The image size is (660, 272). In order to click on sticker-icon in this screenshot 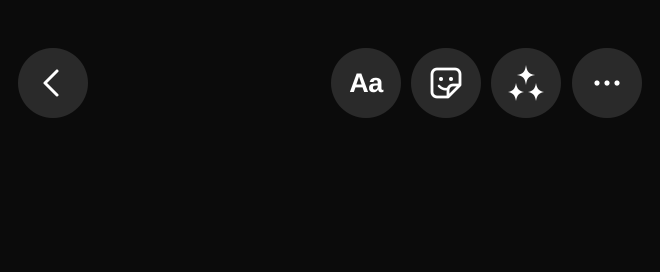, I will do `click(446, 83)`.